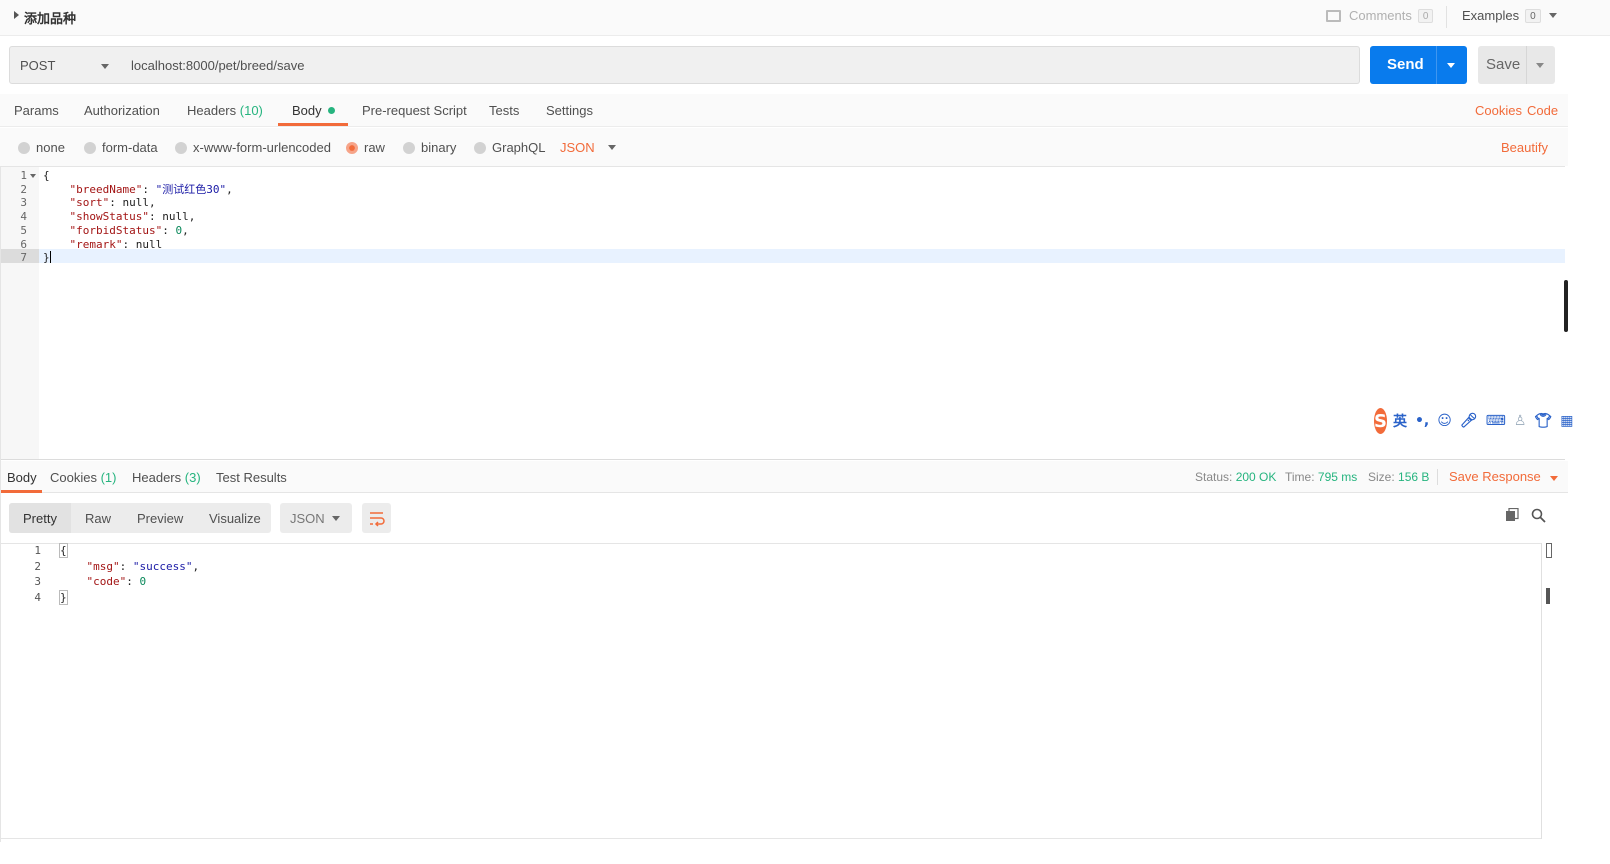 This screenshot has height=864, width=1610. What do you see at coordinates (262, 147) in the screenshot?
I see `radio-urlencoded-label: x-www-form-urlencoded` at bounding box center [262, 147].